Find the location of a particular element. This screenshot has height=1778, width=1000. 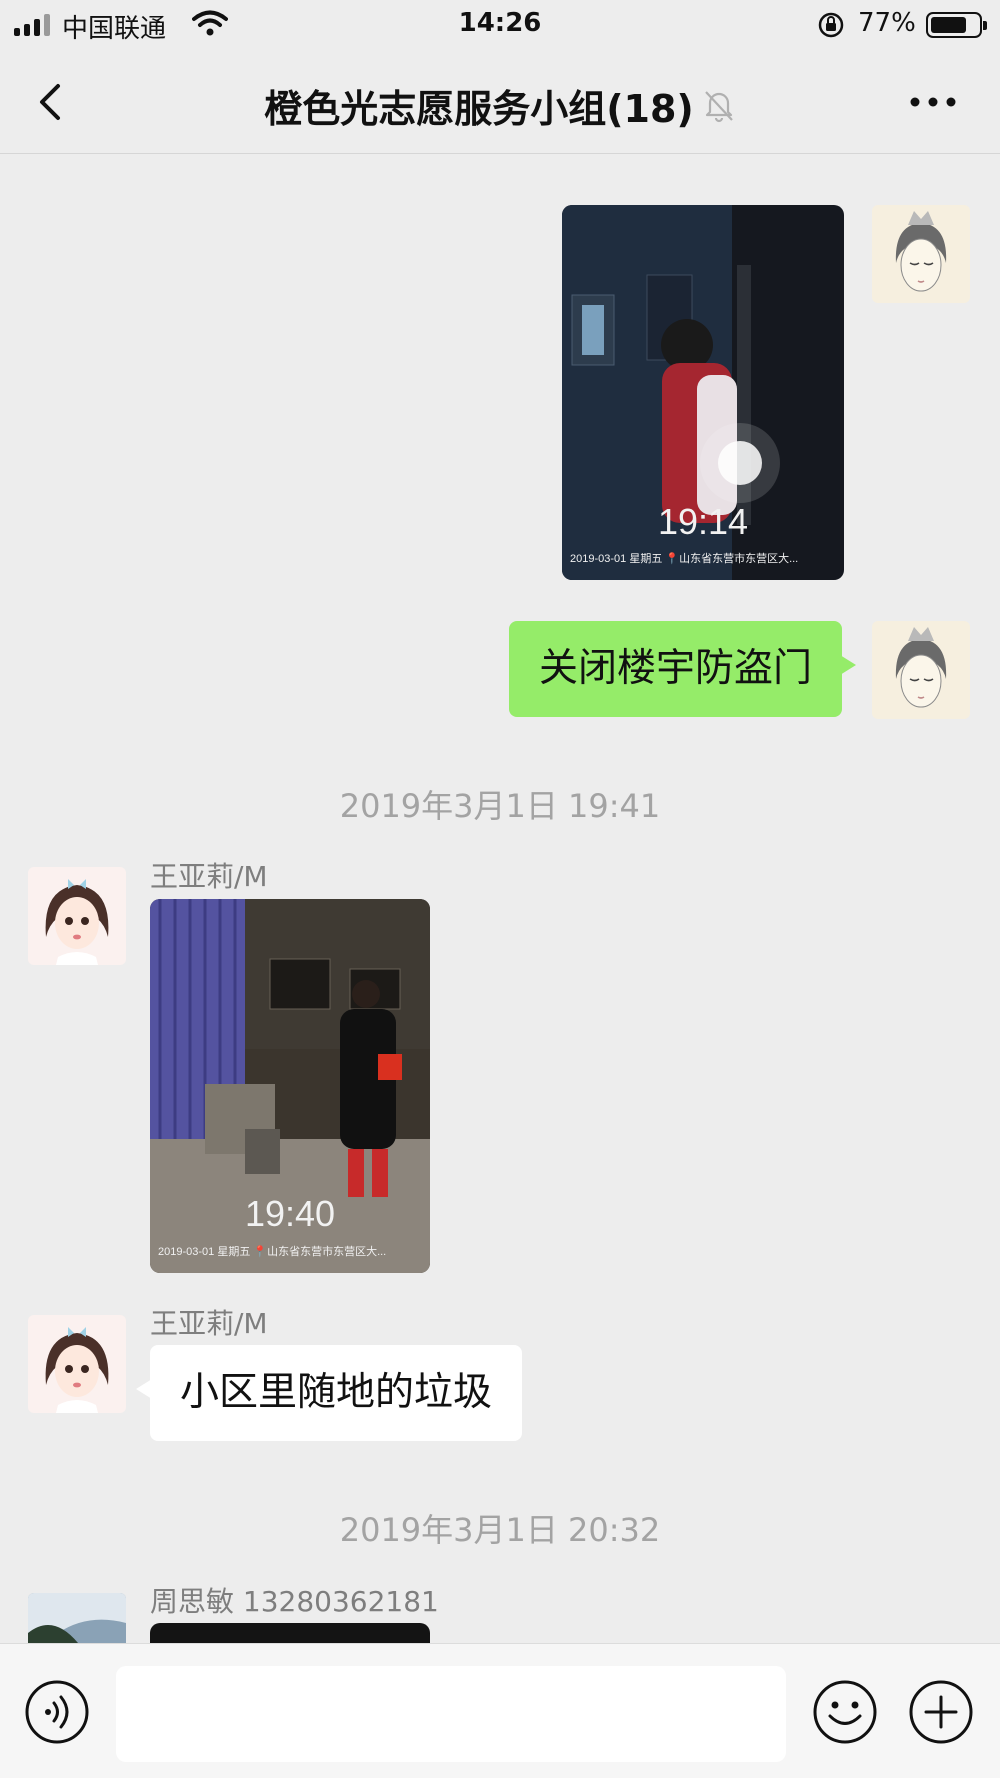

status-bar: 中国联通 14:26 77% is located at coordinates (500, 25).